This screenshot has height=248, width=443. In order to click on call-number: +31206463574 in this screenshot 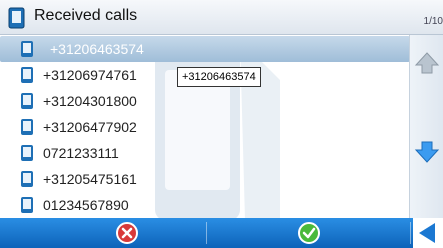, I will do `click(97, 49)`.